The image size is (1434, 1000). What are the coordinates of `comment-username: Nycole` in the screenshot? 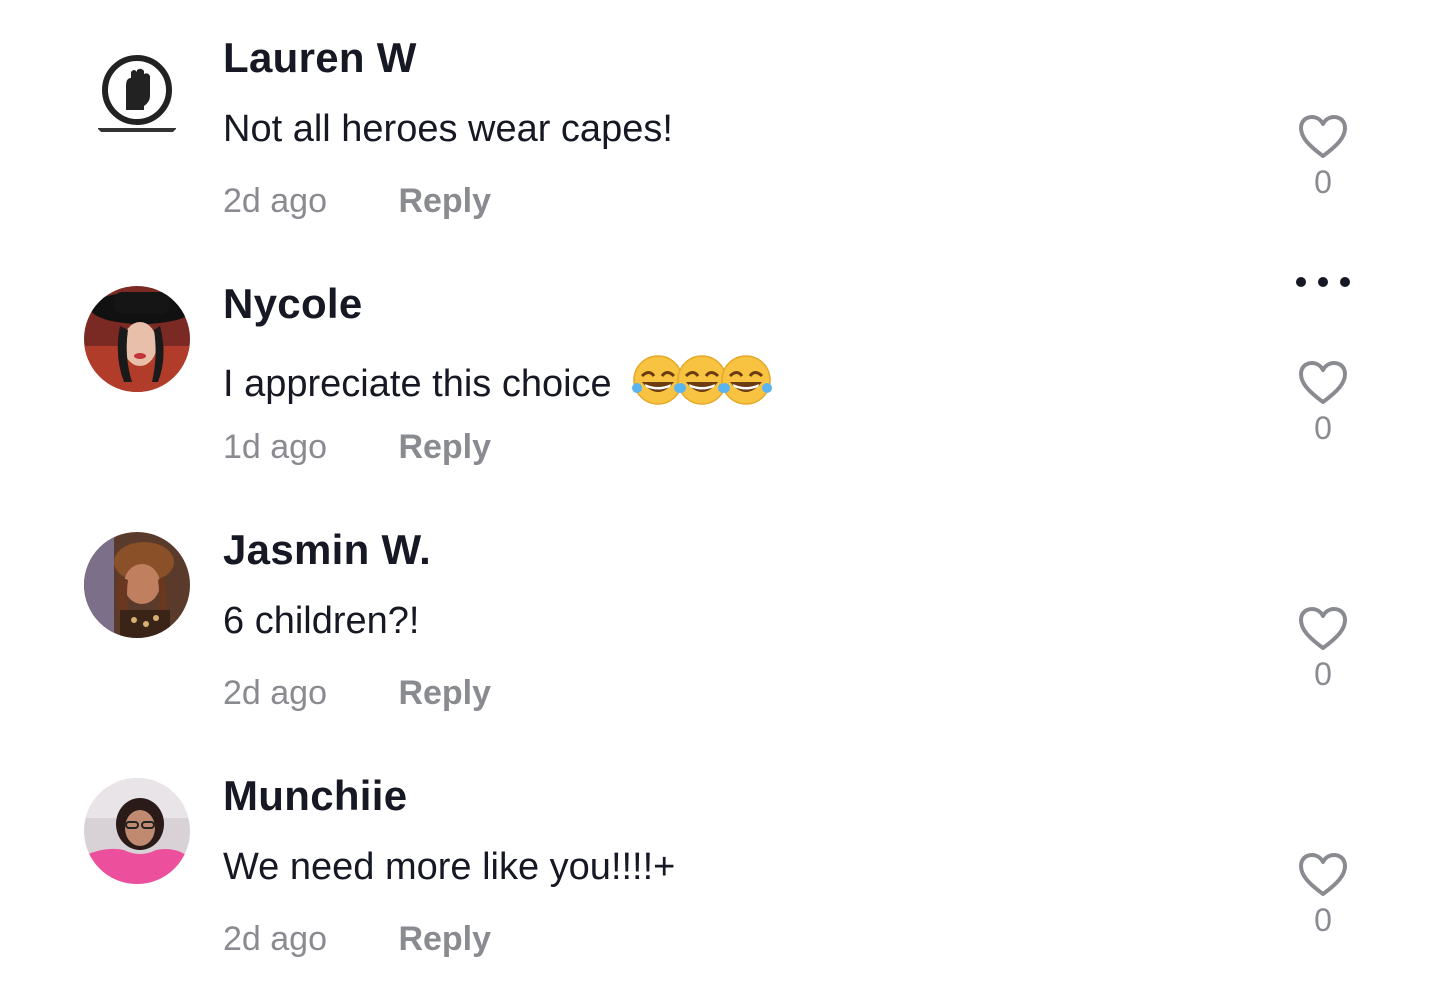 It's located at (293, 304).